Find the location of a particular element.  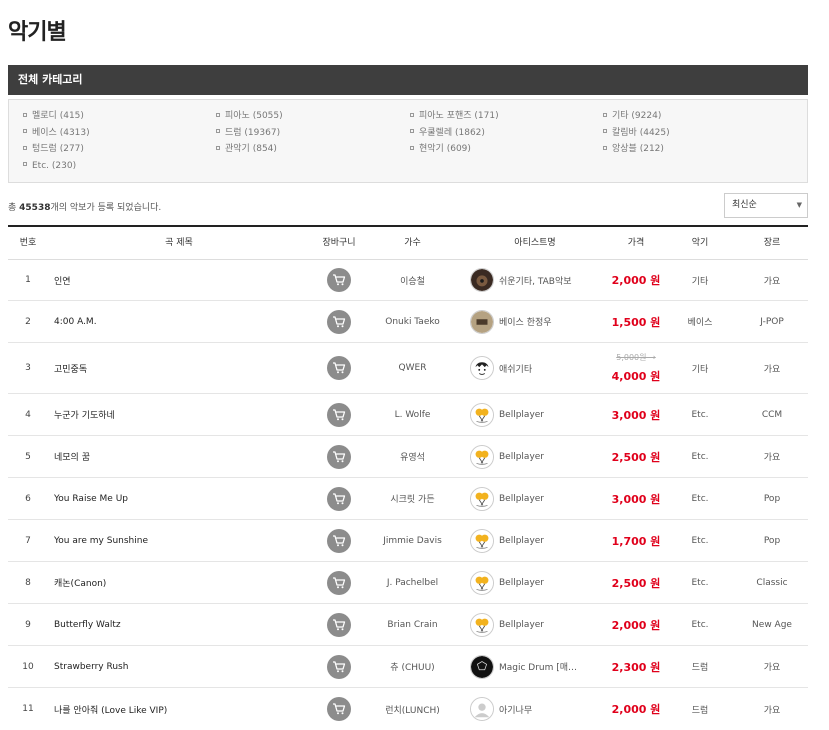

price: 1,500 원 is located at coordinates (636, 322).